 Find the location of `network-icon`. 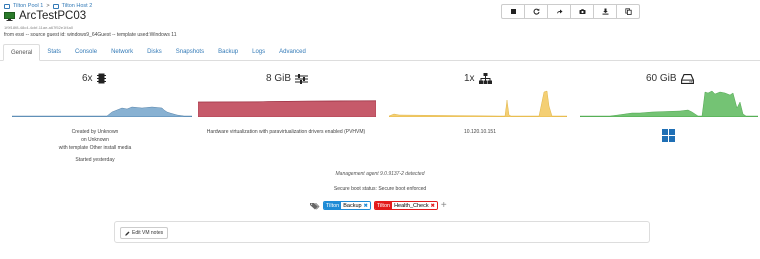

network-icon is located at coordinates (485, 78).